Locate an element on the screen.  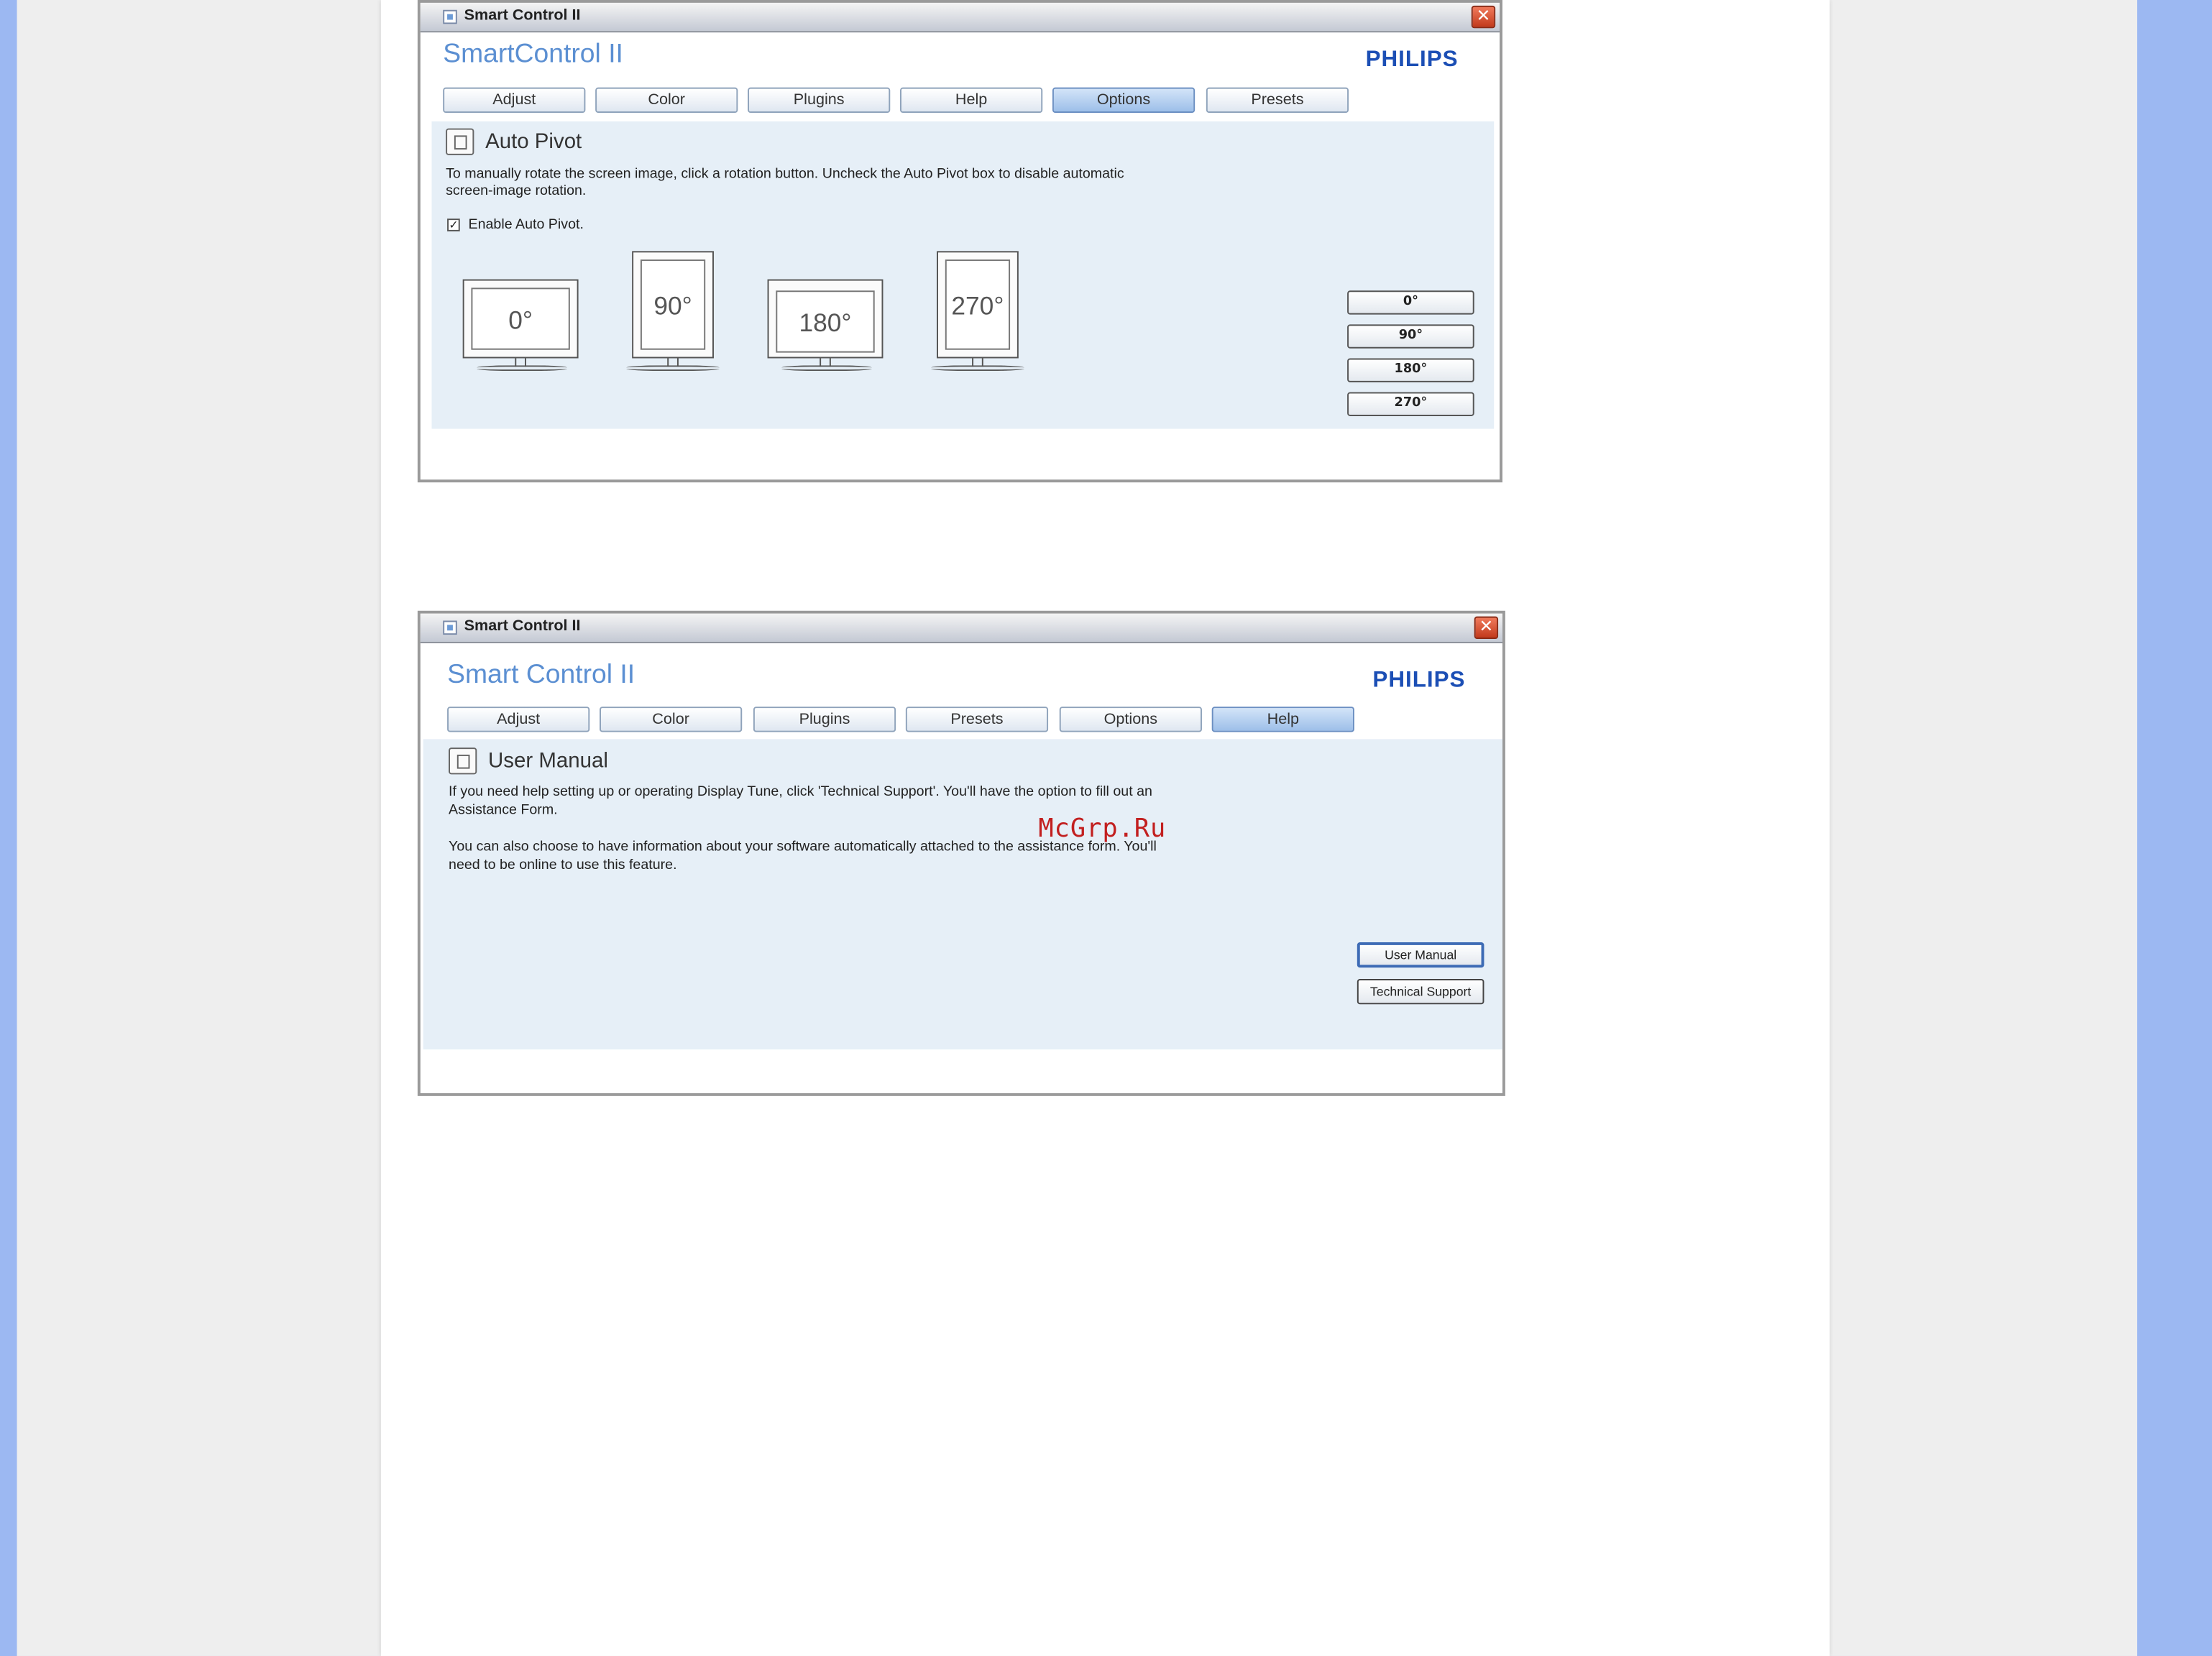
monitor-frame: 0° is located at coordinates (520, 319).